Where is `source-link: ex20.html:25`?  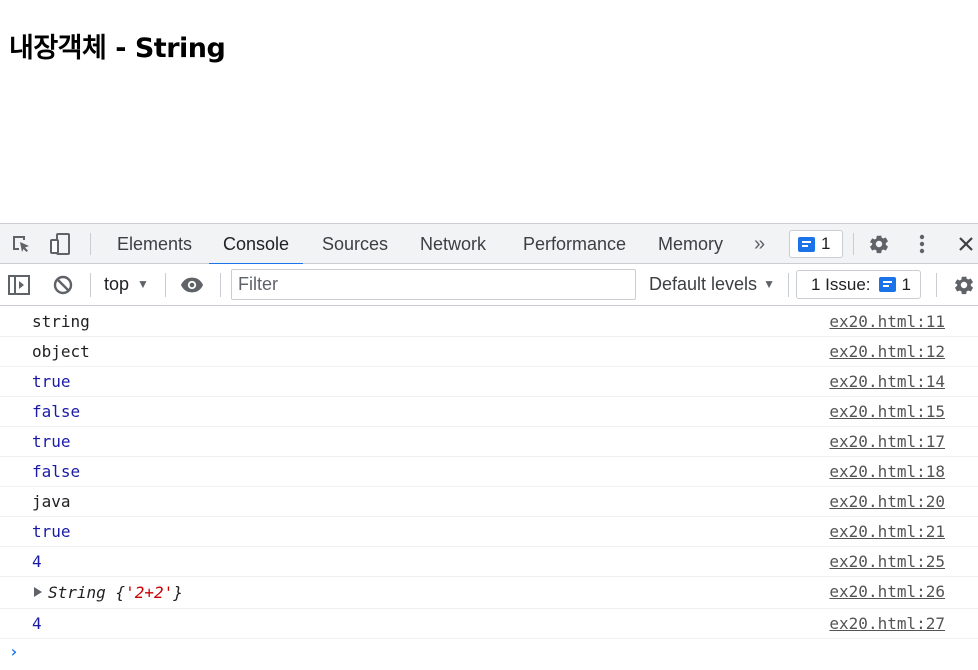
source-link: ex20.html:25 is located at coordinates (887, 561).